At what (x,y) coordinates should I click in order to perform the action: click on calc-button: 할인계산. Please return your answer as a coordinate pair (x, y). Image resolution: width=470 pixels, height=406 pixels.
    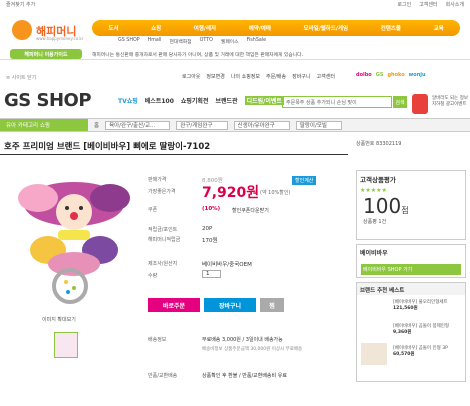
    Looking at the image, I should click on (304, 180).